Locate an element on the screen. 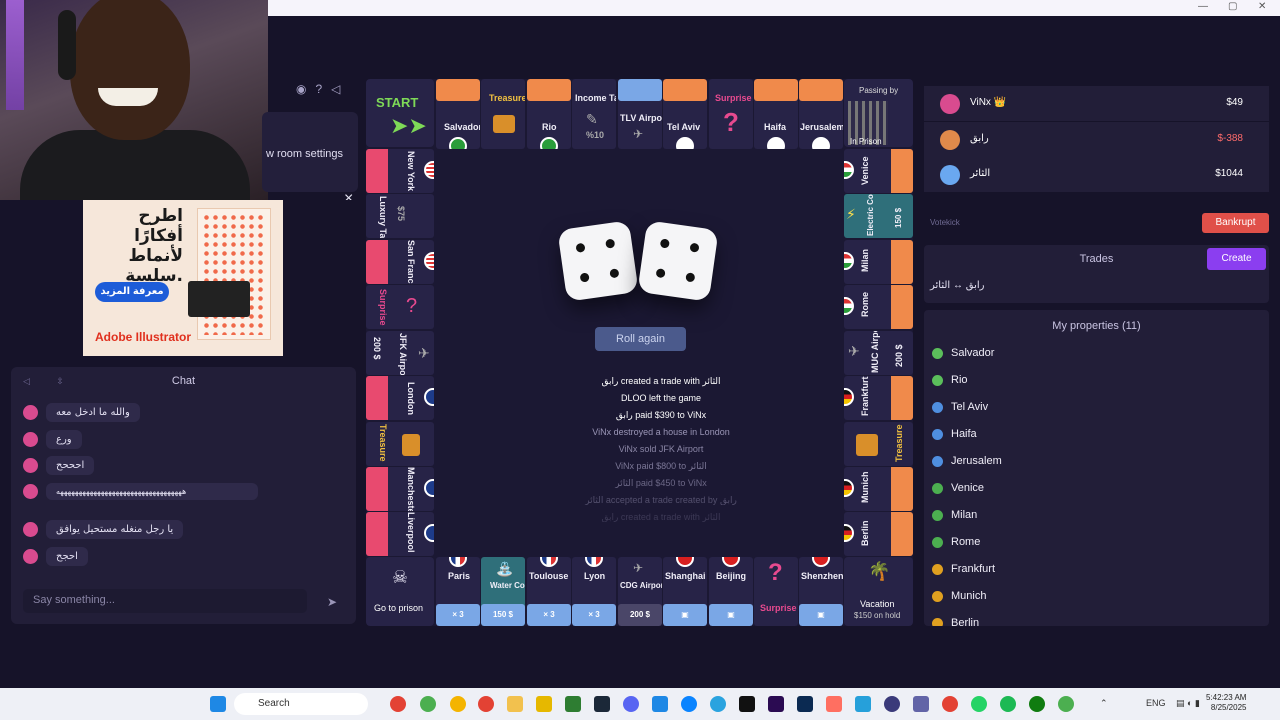  cell-shanghai: ▣ Shanghai is located at coordinates (685, 591).